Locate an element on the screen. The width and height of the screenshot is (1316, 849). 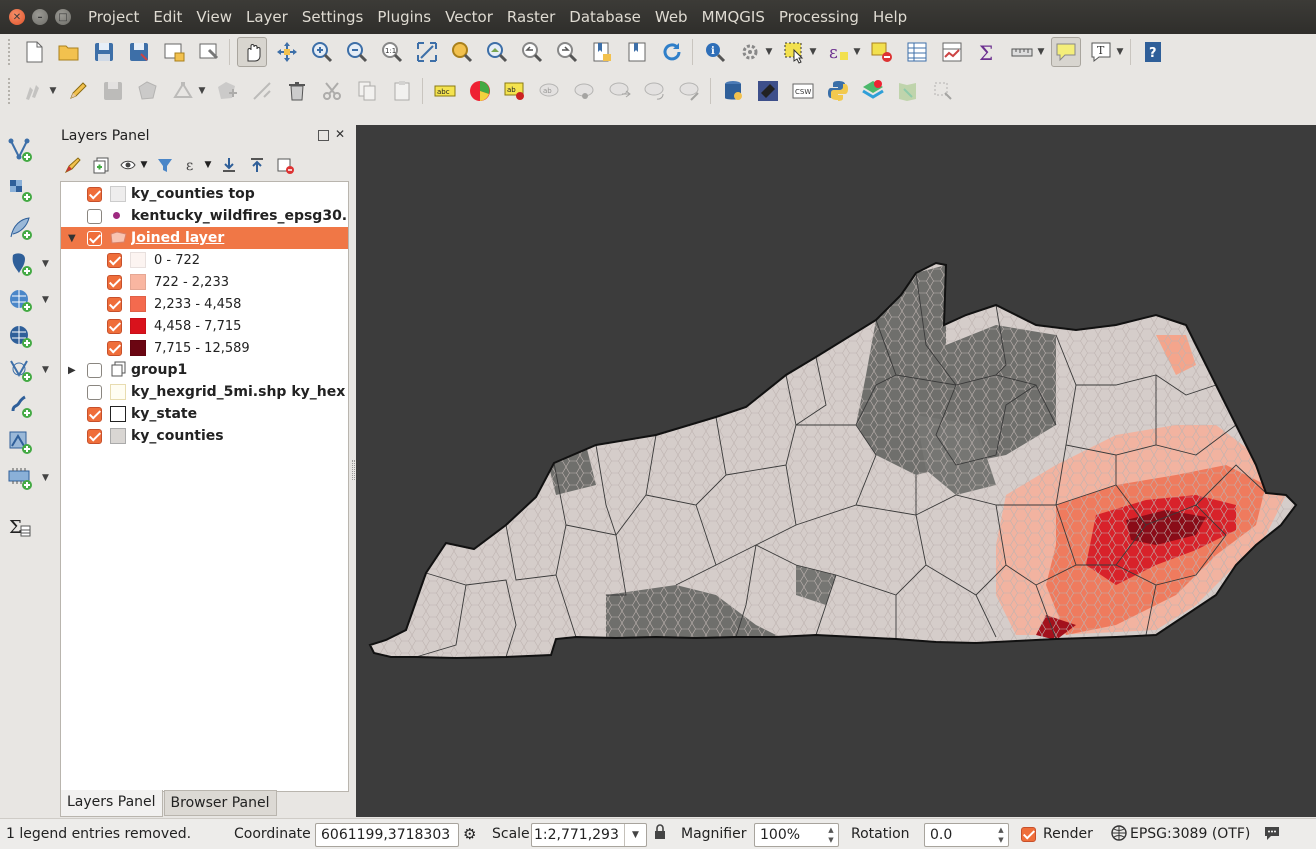
move-label-icon is located at coordinates (620, 91).